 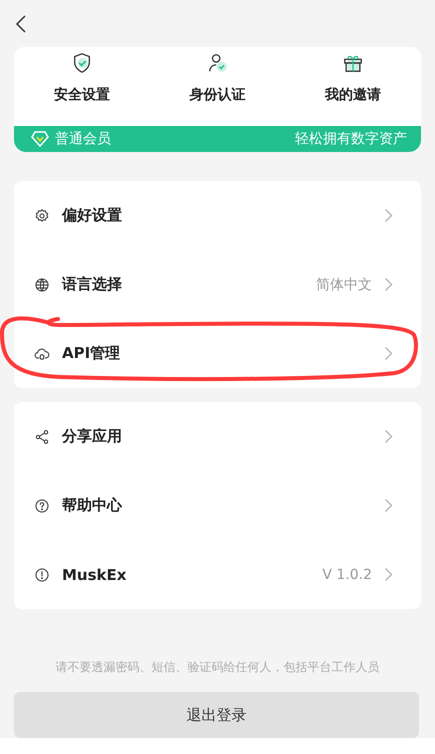 What do you see at coordinates (82, 95) in the screenshot?
I see `shortcut-label: 安全设置` at bounding box center [82, 95].